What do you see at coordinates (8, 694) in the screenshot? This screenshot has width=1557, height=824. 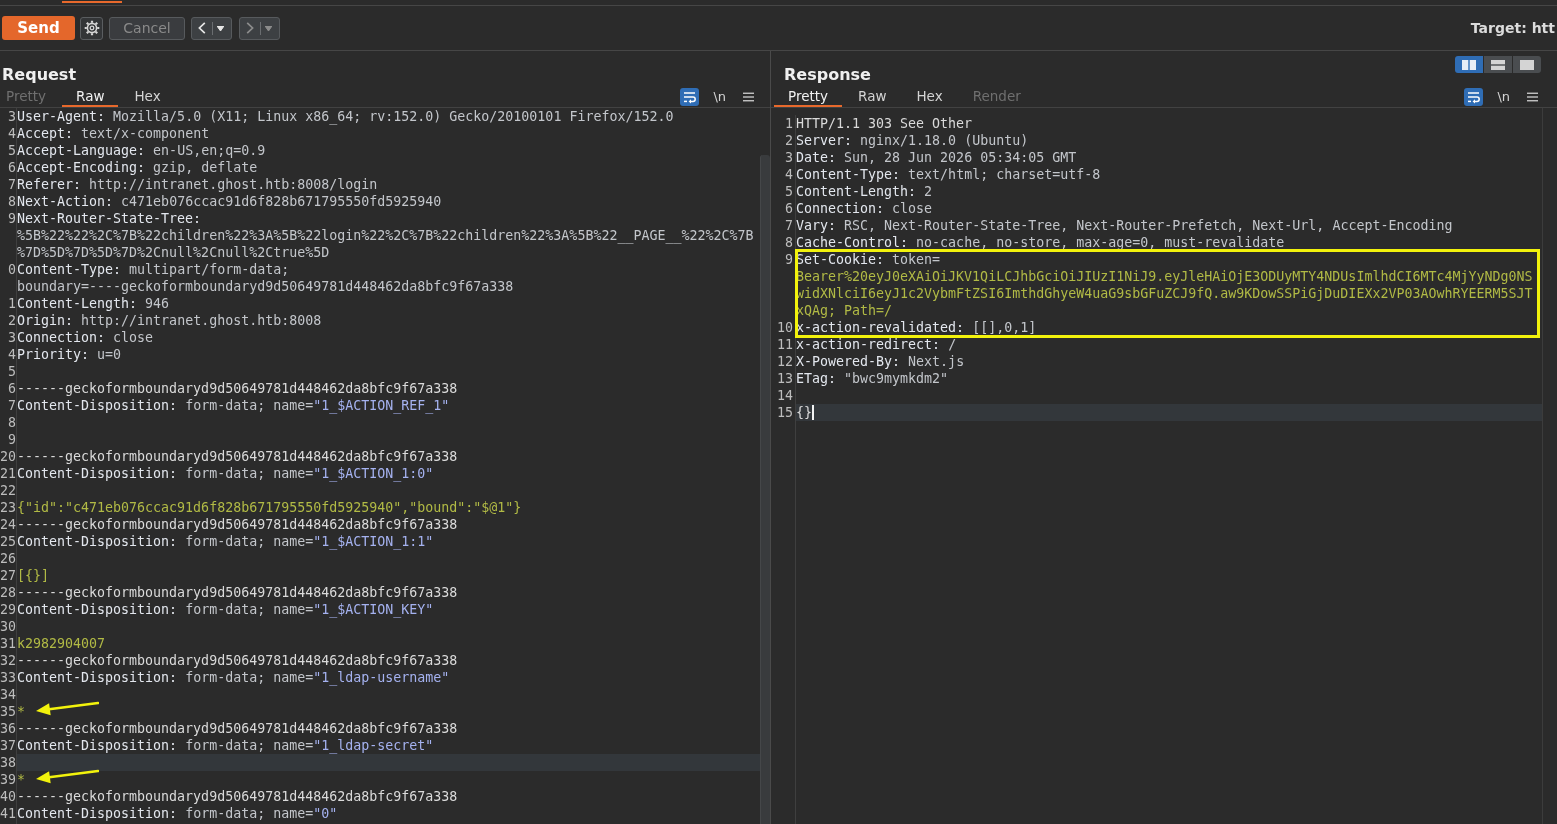 I see `line-number: 34` at bounding box center [8, 694].